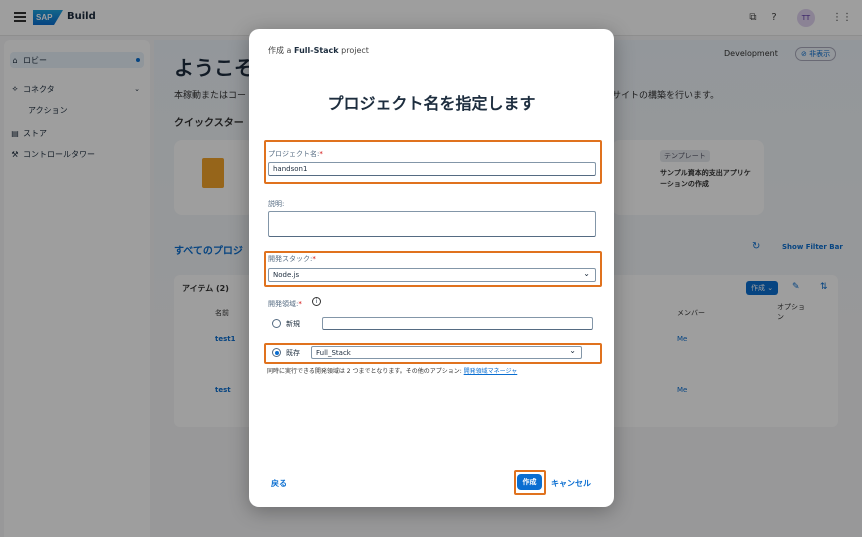 This screenshot has width=862, height=537. I want to click on dialog-title: プロジェクト名を指定します, so click(431, 103).